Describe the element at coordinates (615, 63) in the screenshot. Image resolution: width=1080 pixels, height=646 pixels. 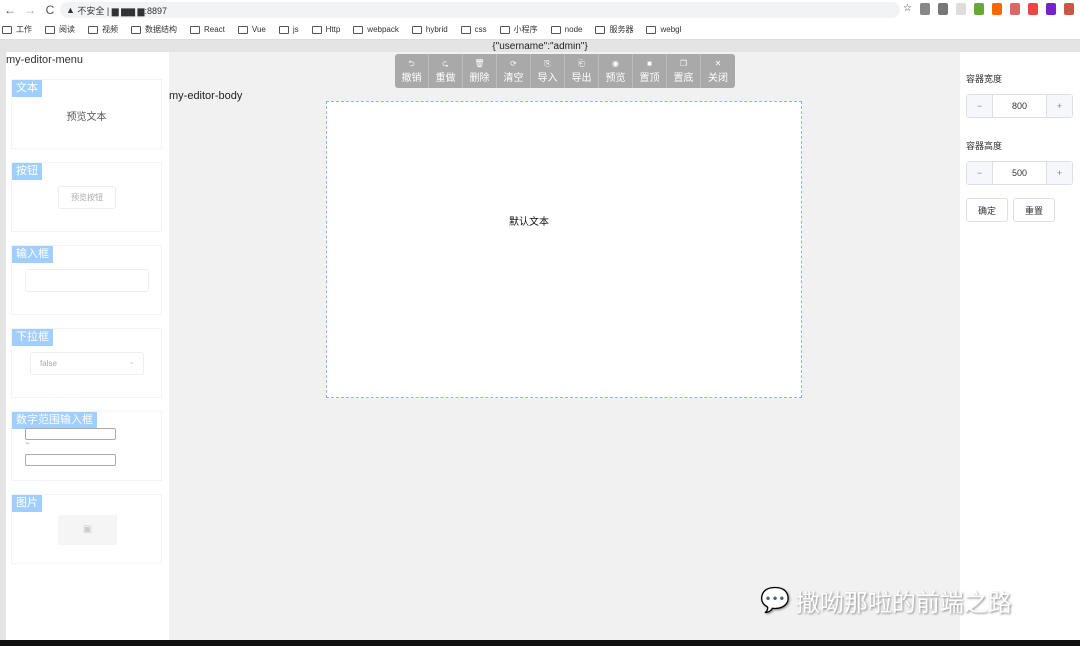
I see `toolbar-icon: ◉` at that location.